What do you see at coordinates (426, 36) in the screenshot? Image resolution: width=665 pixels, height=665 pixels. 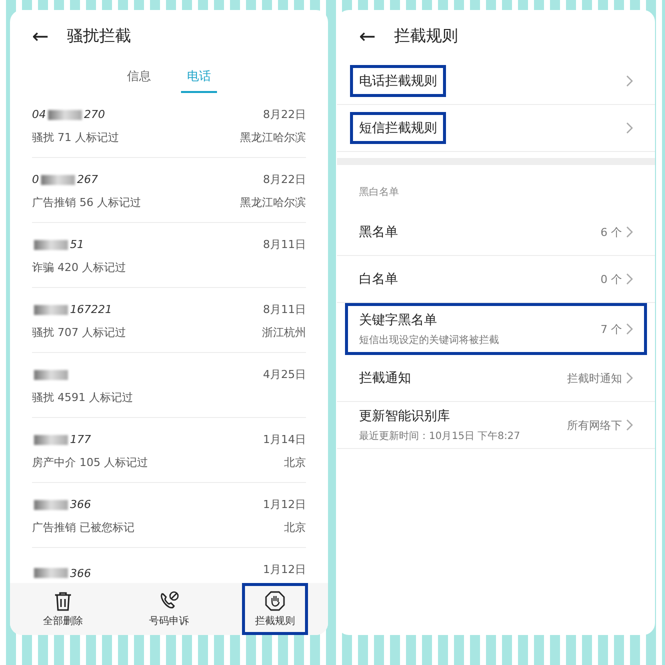 I see `page-title: 拦截规则` at bounding box center [426, 36].